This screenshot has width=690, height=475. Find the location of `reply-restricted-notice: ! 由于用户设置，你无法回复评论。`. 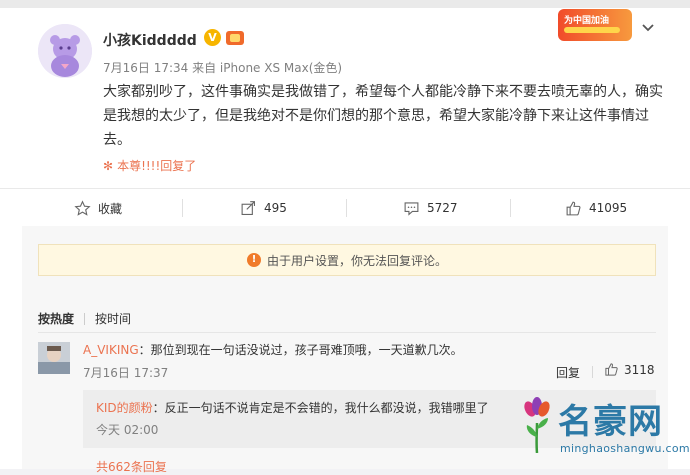

reply-restricted-notice: ! 由于用户设置，你无法回复评论。 is located at coordinates (347, 260).